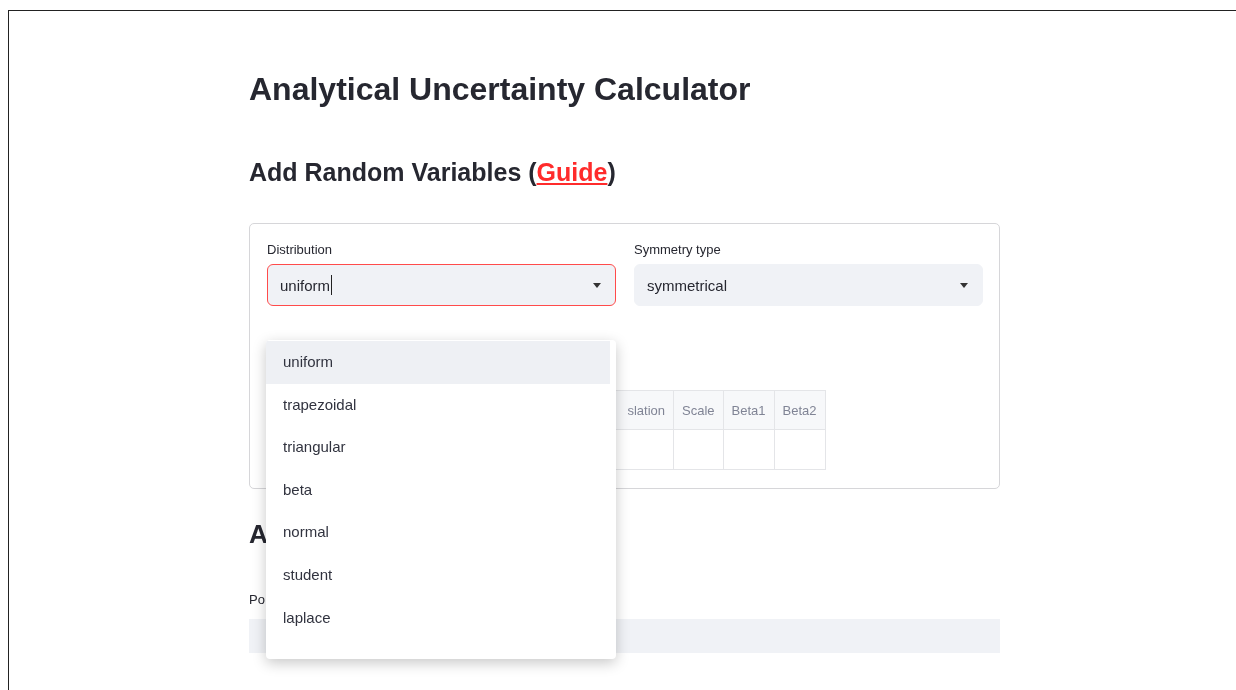  I want to click on column-header: Beta1, so click(748, 410).